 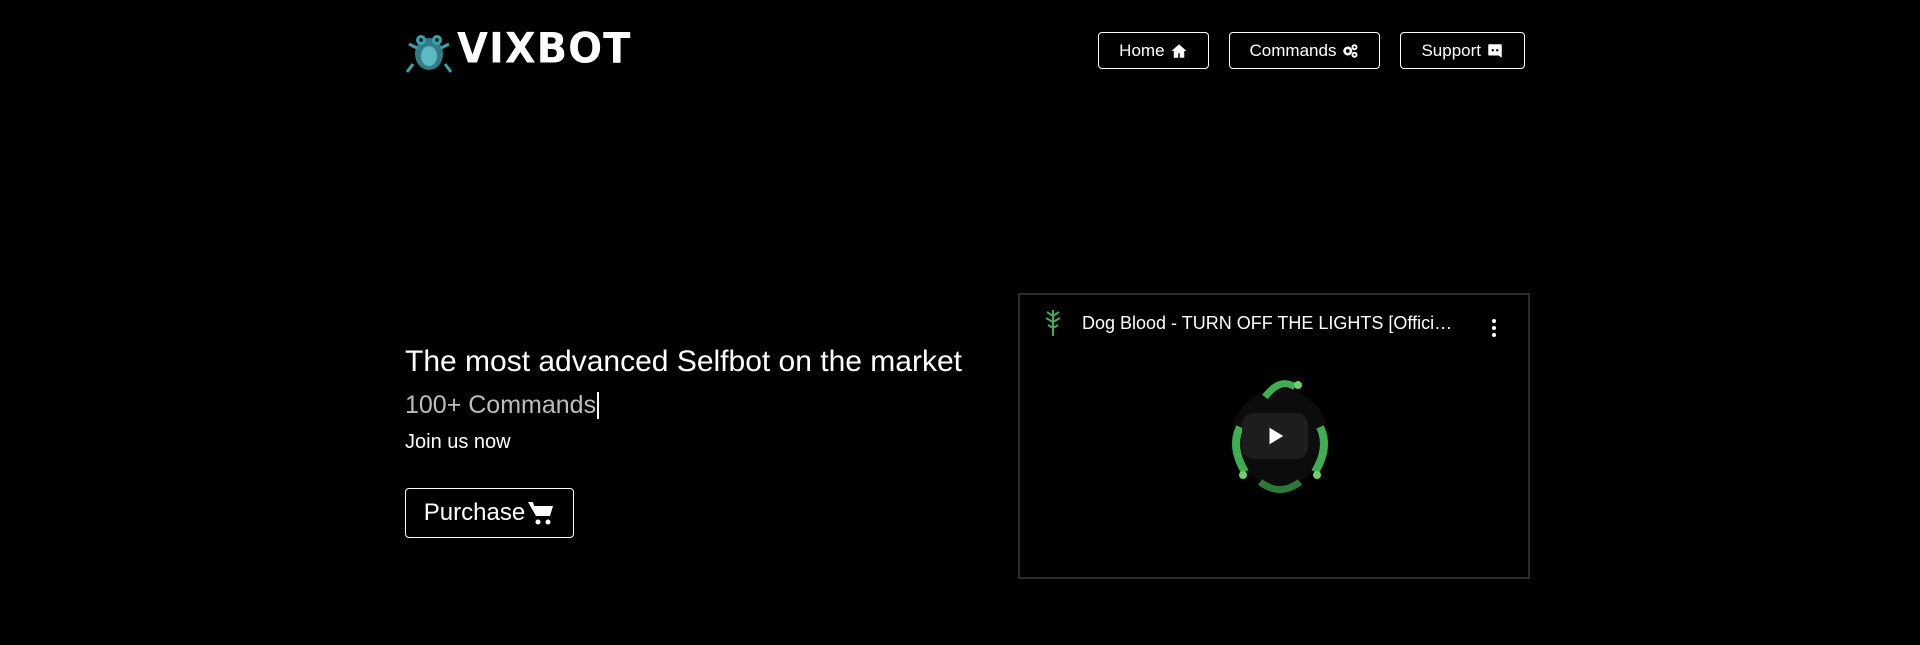 I want to click on cart-icon, so click(x=541, y=513).